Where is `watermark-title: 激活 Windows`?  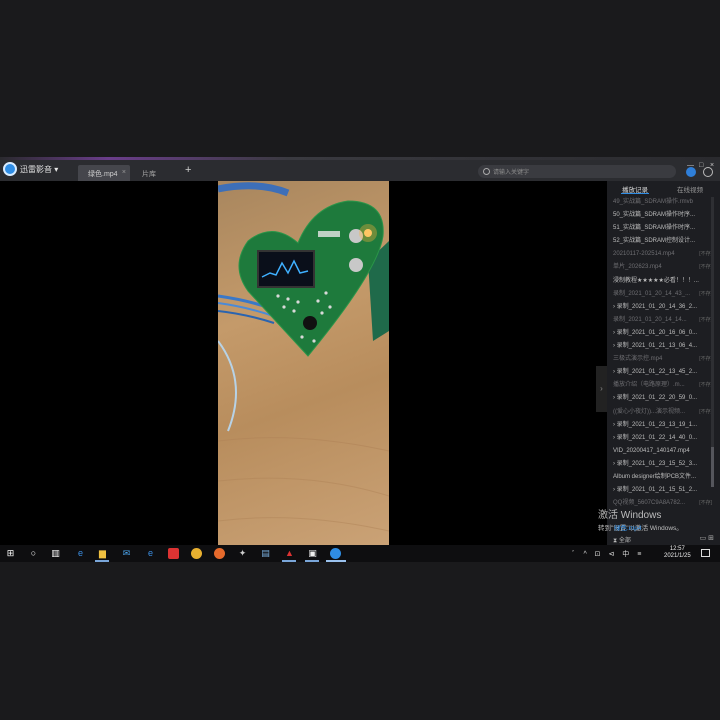 watermark-title: 激活 Windows is located at coordinates (630, 515).